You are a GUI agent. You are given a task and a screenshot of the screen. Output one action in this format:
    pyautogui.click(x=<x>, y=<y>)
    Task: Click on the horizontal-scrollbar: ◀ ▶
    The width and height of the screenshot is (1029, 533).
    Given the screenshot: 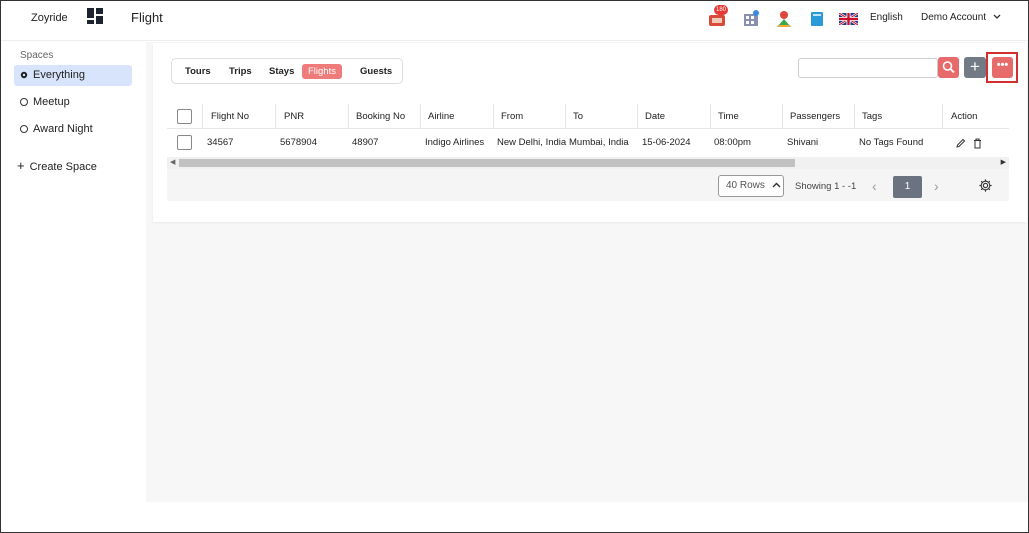 What is the action you would take?
    pyautogui.click(x=588, y=163)
    